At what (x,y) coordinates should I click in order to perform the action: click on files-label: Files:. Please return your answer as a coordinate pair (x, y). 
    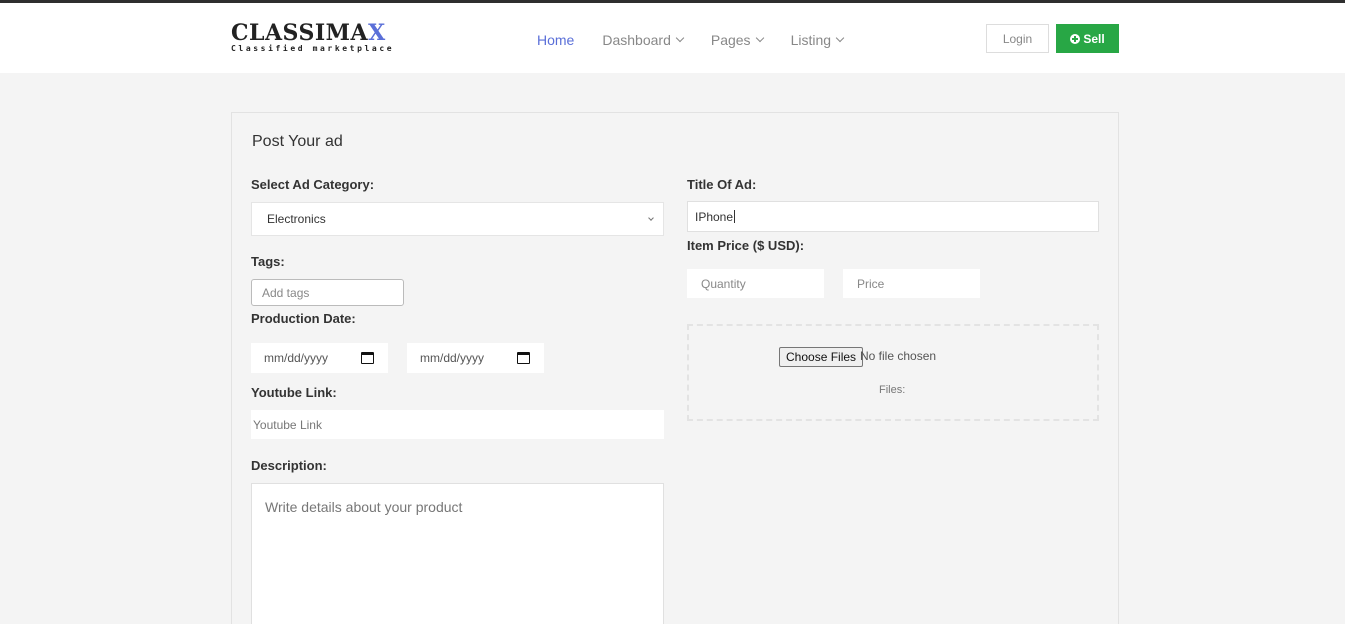
    Looking at the image, I should click on (892, 390).